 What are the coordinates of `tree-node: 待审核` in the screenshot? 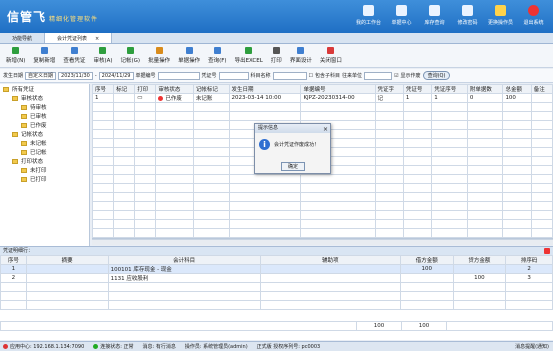 It's located at (44, 108).